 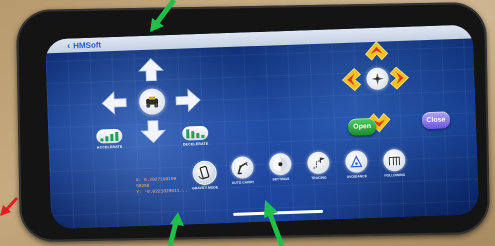 What do you see at coordinates (318, 163) in the screenshot?
I see `path-flag-icon` at bounding box center [318, 163].